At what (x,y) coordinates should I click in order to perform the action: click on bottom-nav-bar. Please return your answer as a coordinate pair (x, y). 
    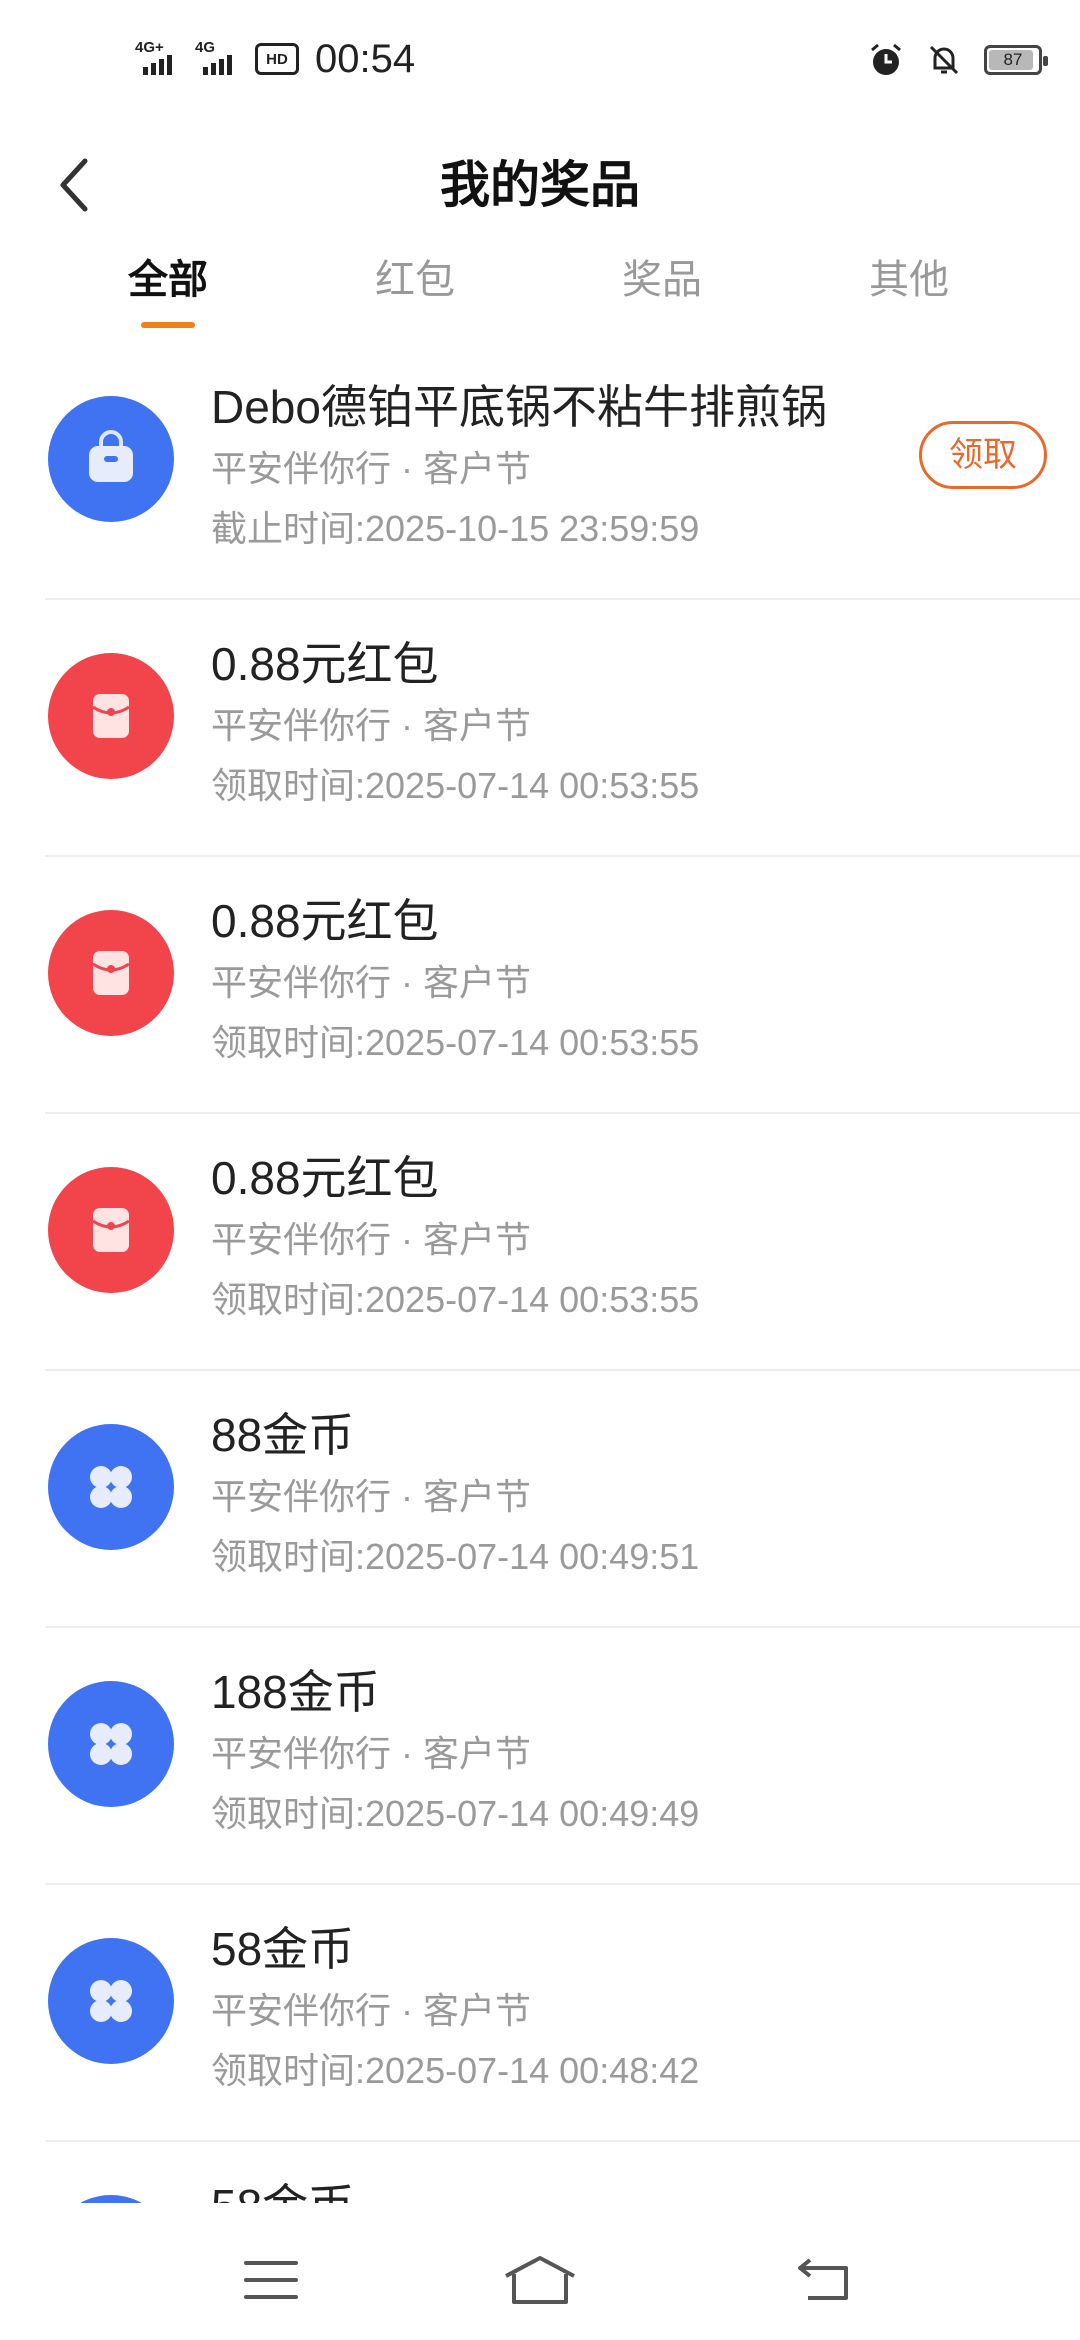
    Looking at the image, I should click on (540, 2275).